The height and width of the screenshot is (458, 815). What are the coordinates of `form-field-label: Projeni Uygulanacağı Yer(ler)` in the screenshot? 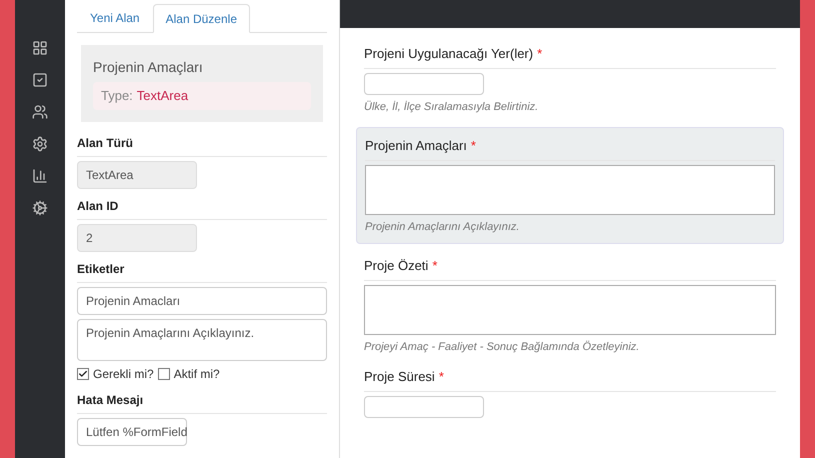 It's located at (449, 54).